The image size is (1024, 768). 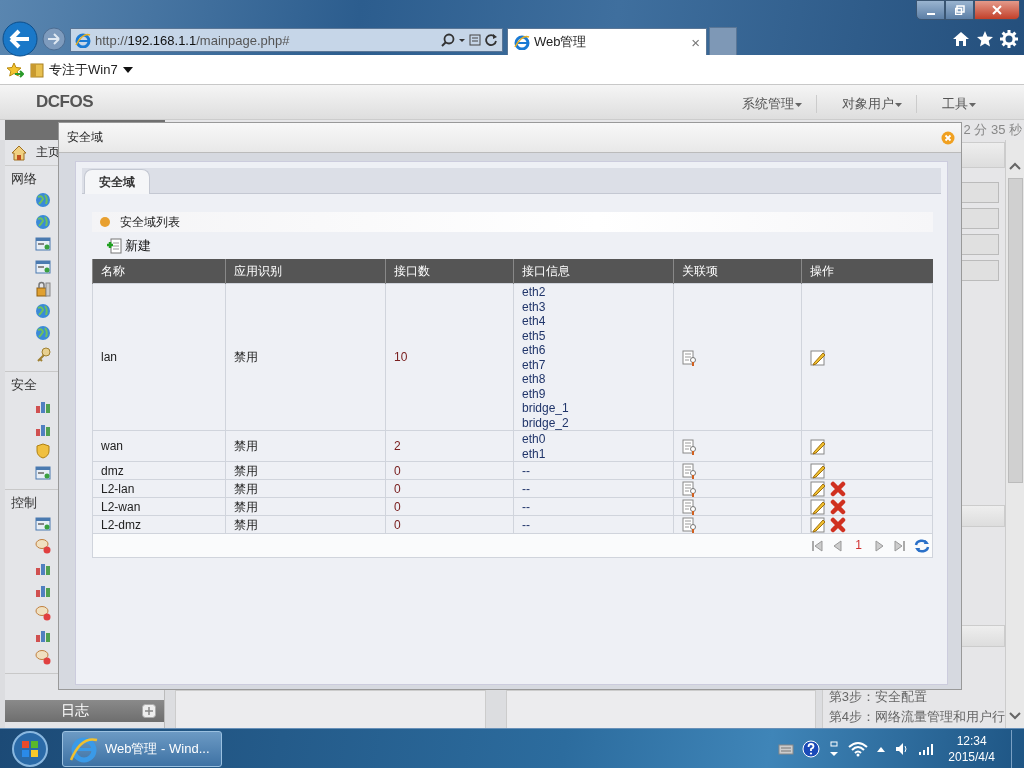 What do you see at coordinates (1015, 166) in the screenshot?
I see `scroll-up-icon` at bounding box center [1015, 166].